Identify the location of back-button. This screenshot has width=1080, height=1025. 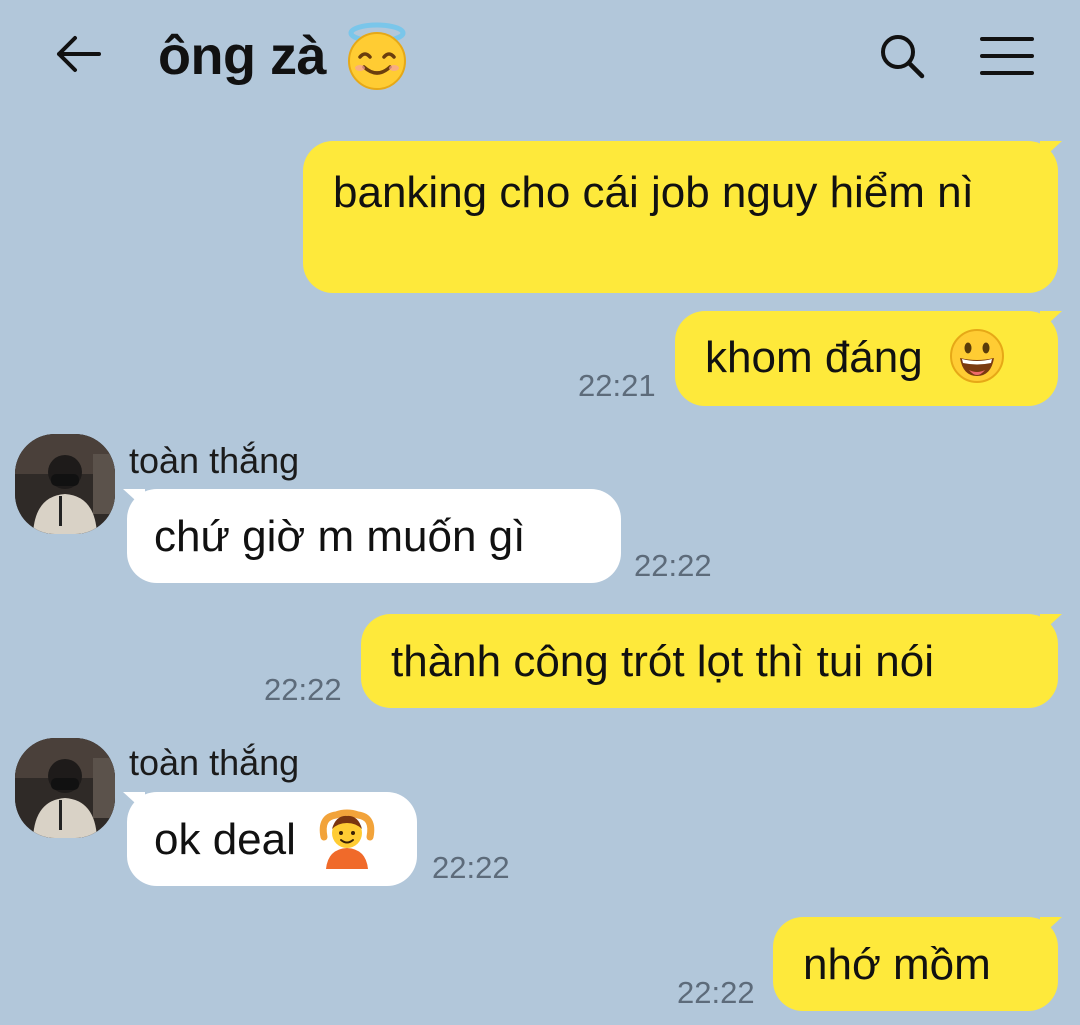
(78, 54).